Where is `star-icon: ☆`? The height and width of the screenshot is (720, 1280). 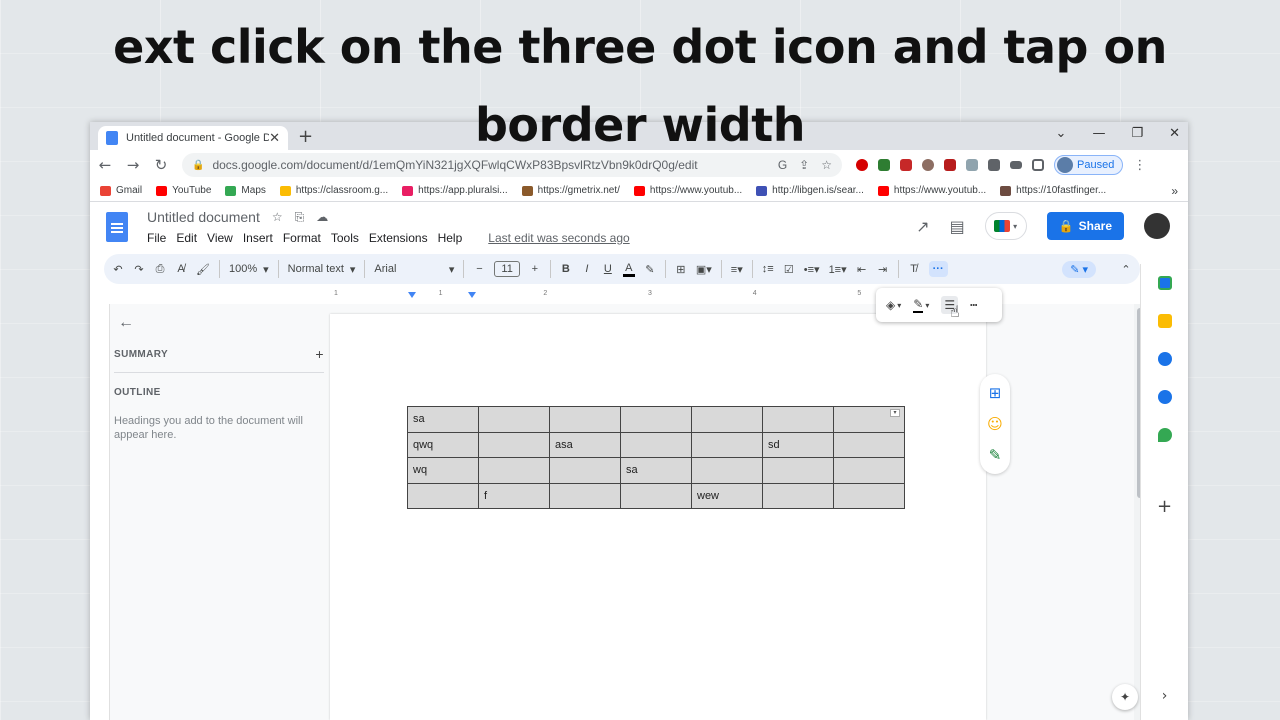 star-icon: ☆ is located at coordinates (277, 217).